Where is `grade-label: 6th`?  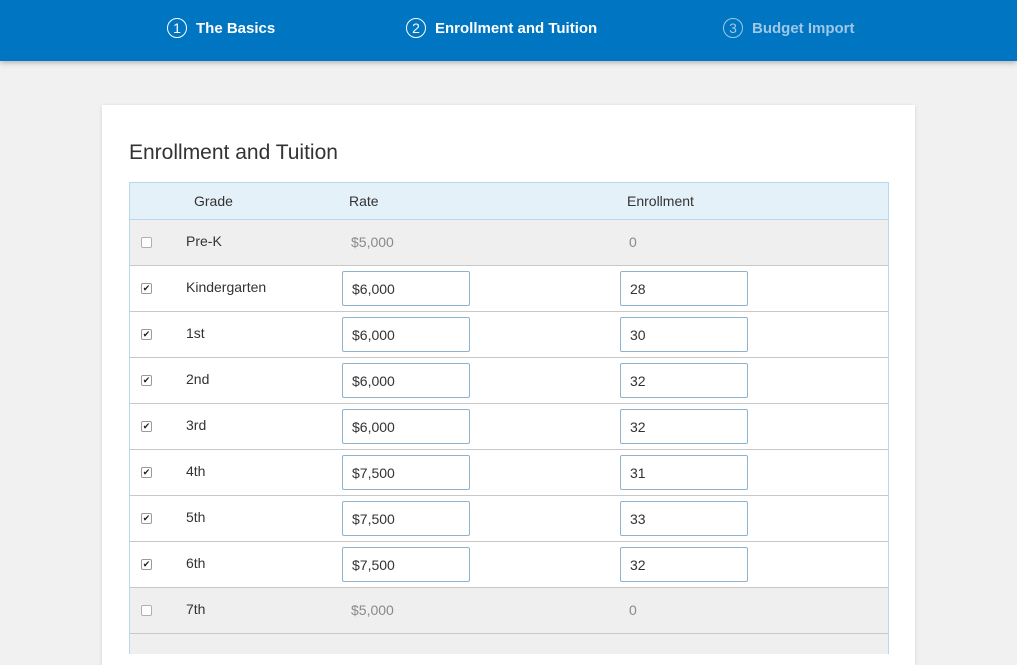
grade-label: 6th is located at coordinates (196, 563).